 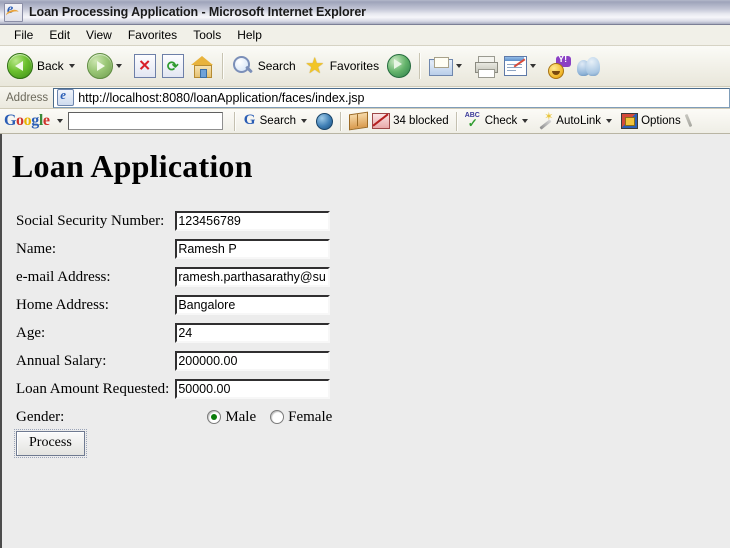 I want to click on favorites-star-icon: ★, so click(x=314, y=65).